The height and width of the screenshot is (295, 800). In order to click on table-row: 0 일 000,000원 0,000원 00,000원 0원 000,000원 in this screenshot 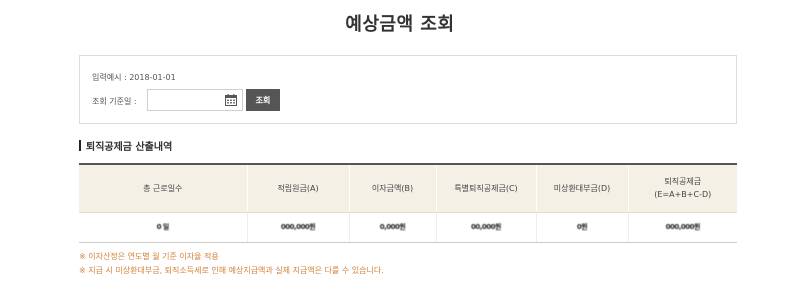, I will do `click(408, 227)`.